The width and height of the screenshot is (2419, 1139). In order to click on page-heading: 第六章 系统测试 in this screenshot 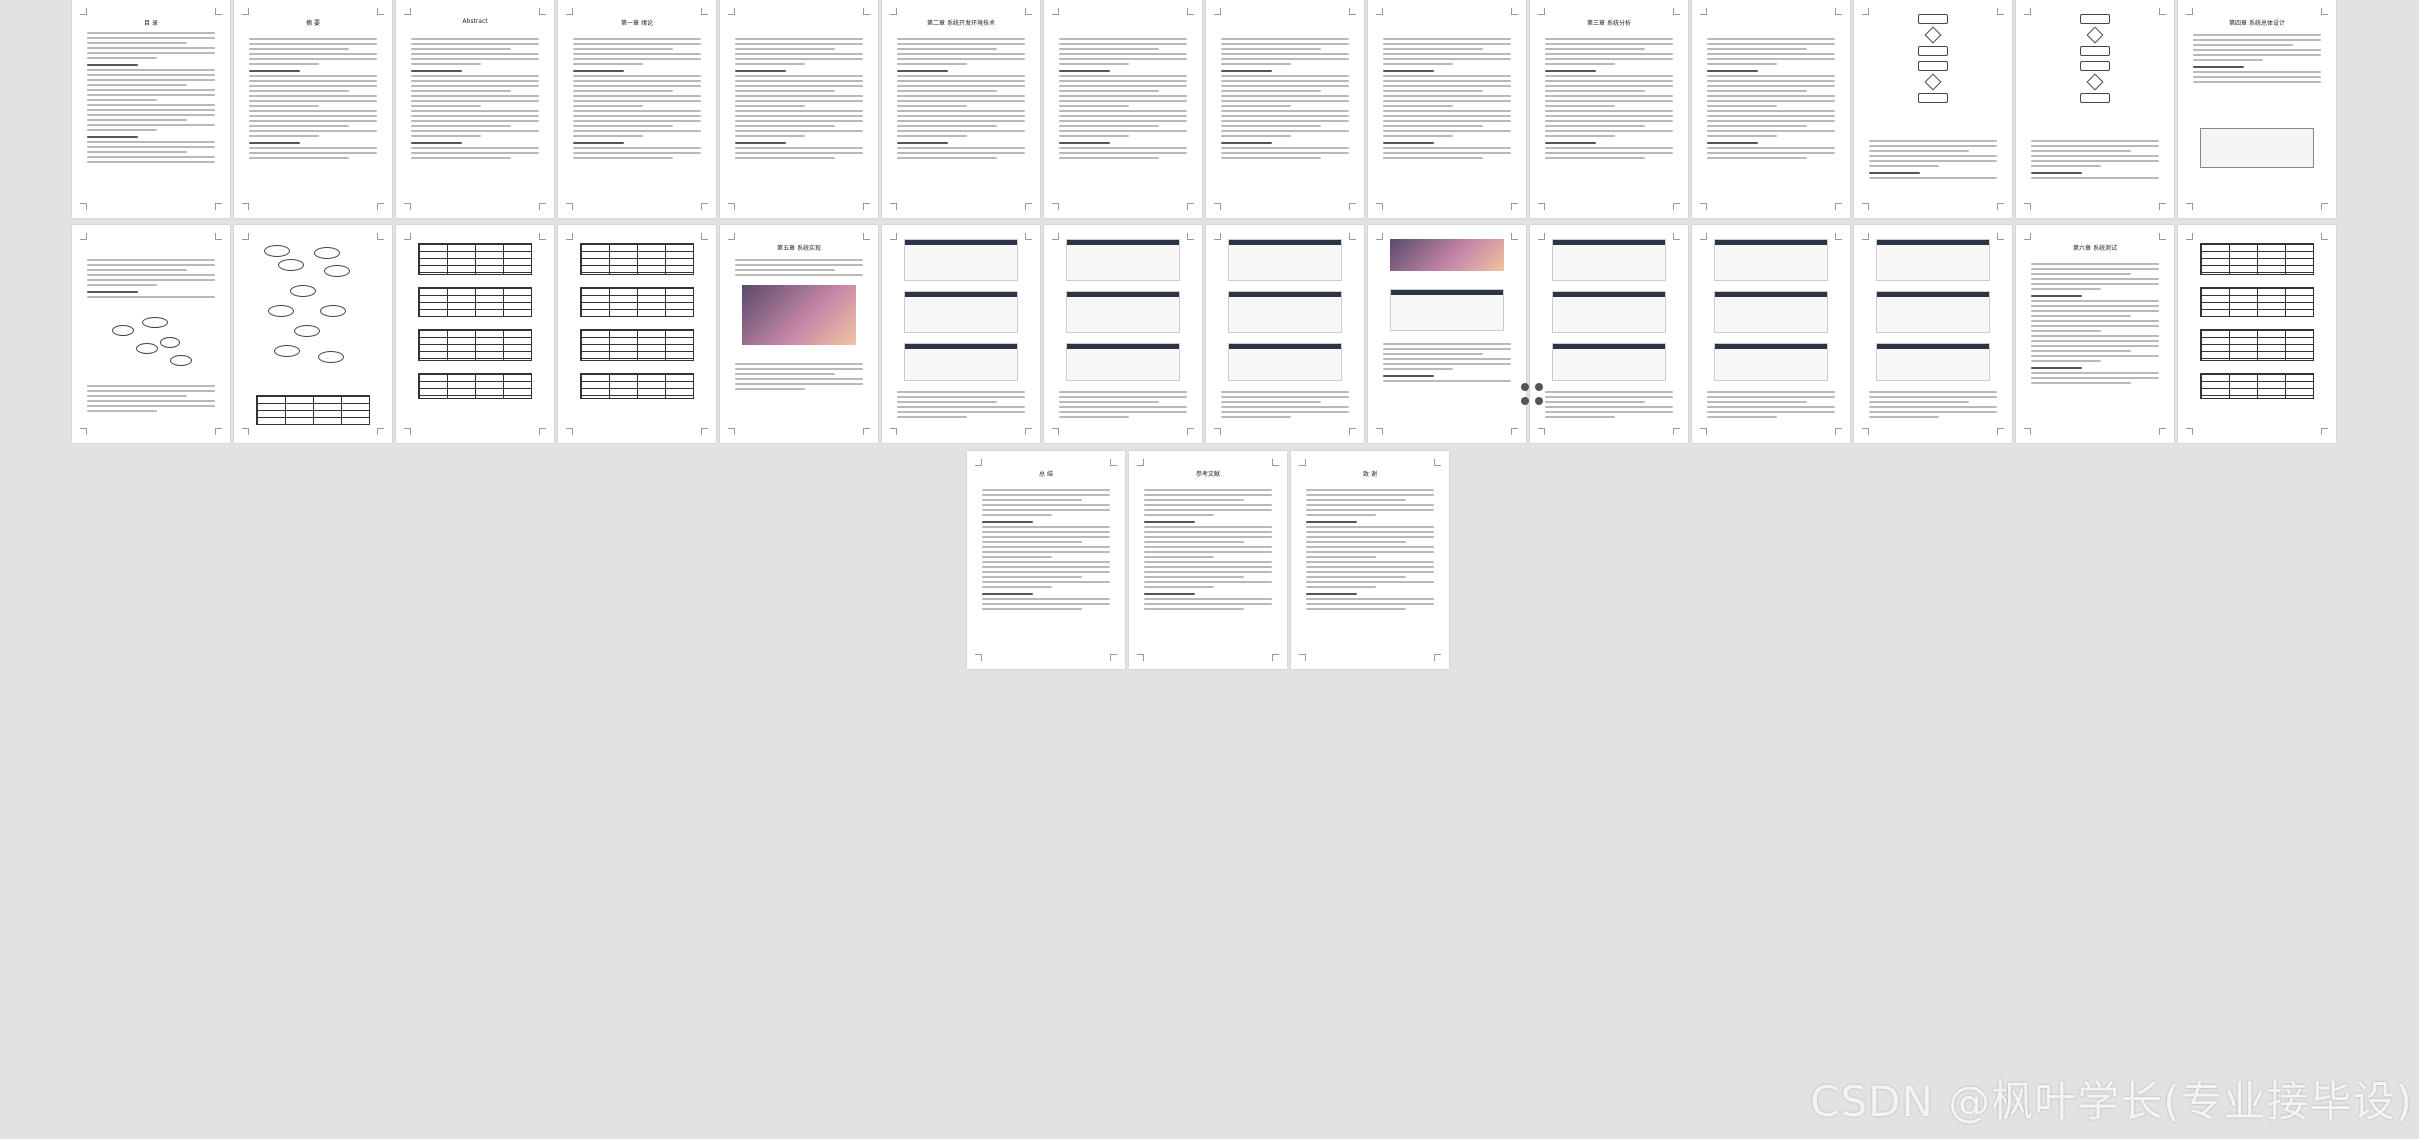, I will do `click(2095, 248)`.